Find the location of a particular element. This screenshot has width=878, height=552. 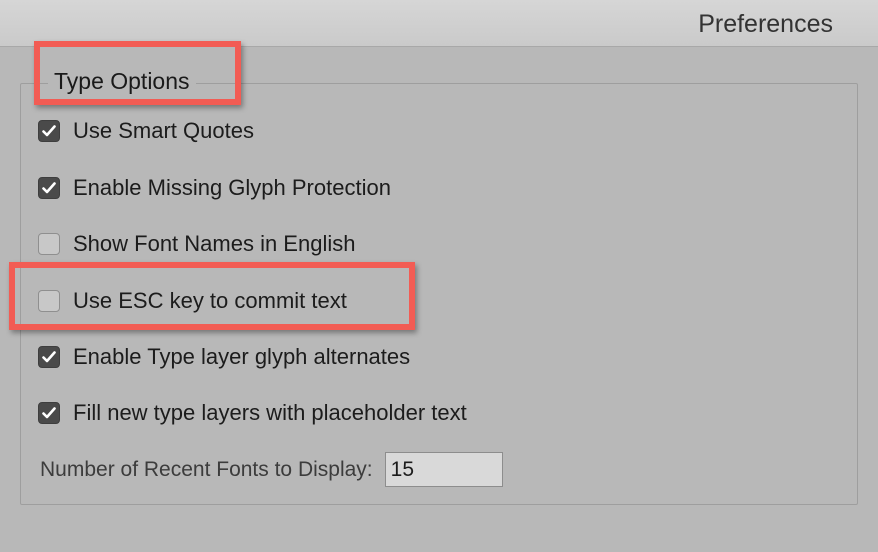

enable-missing-glyph-protection-checkbox is located at coordinates (49, 188).